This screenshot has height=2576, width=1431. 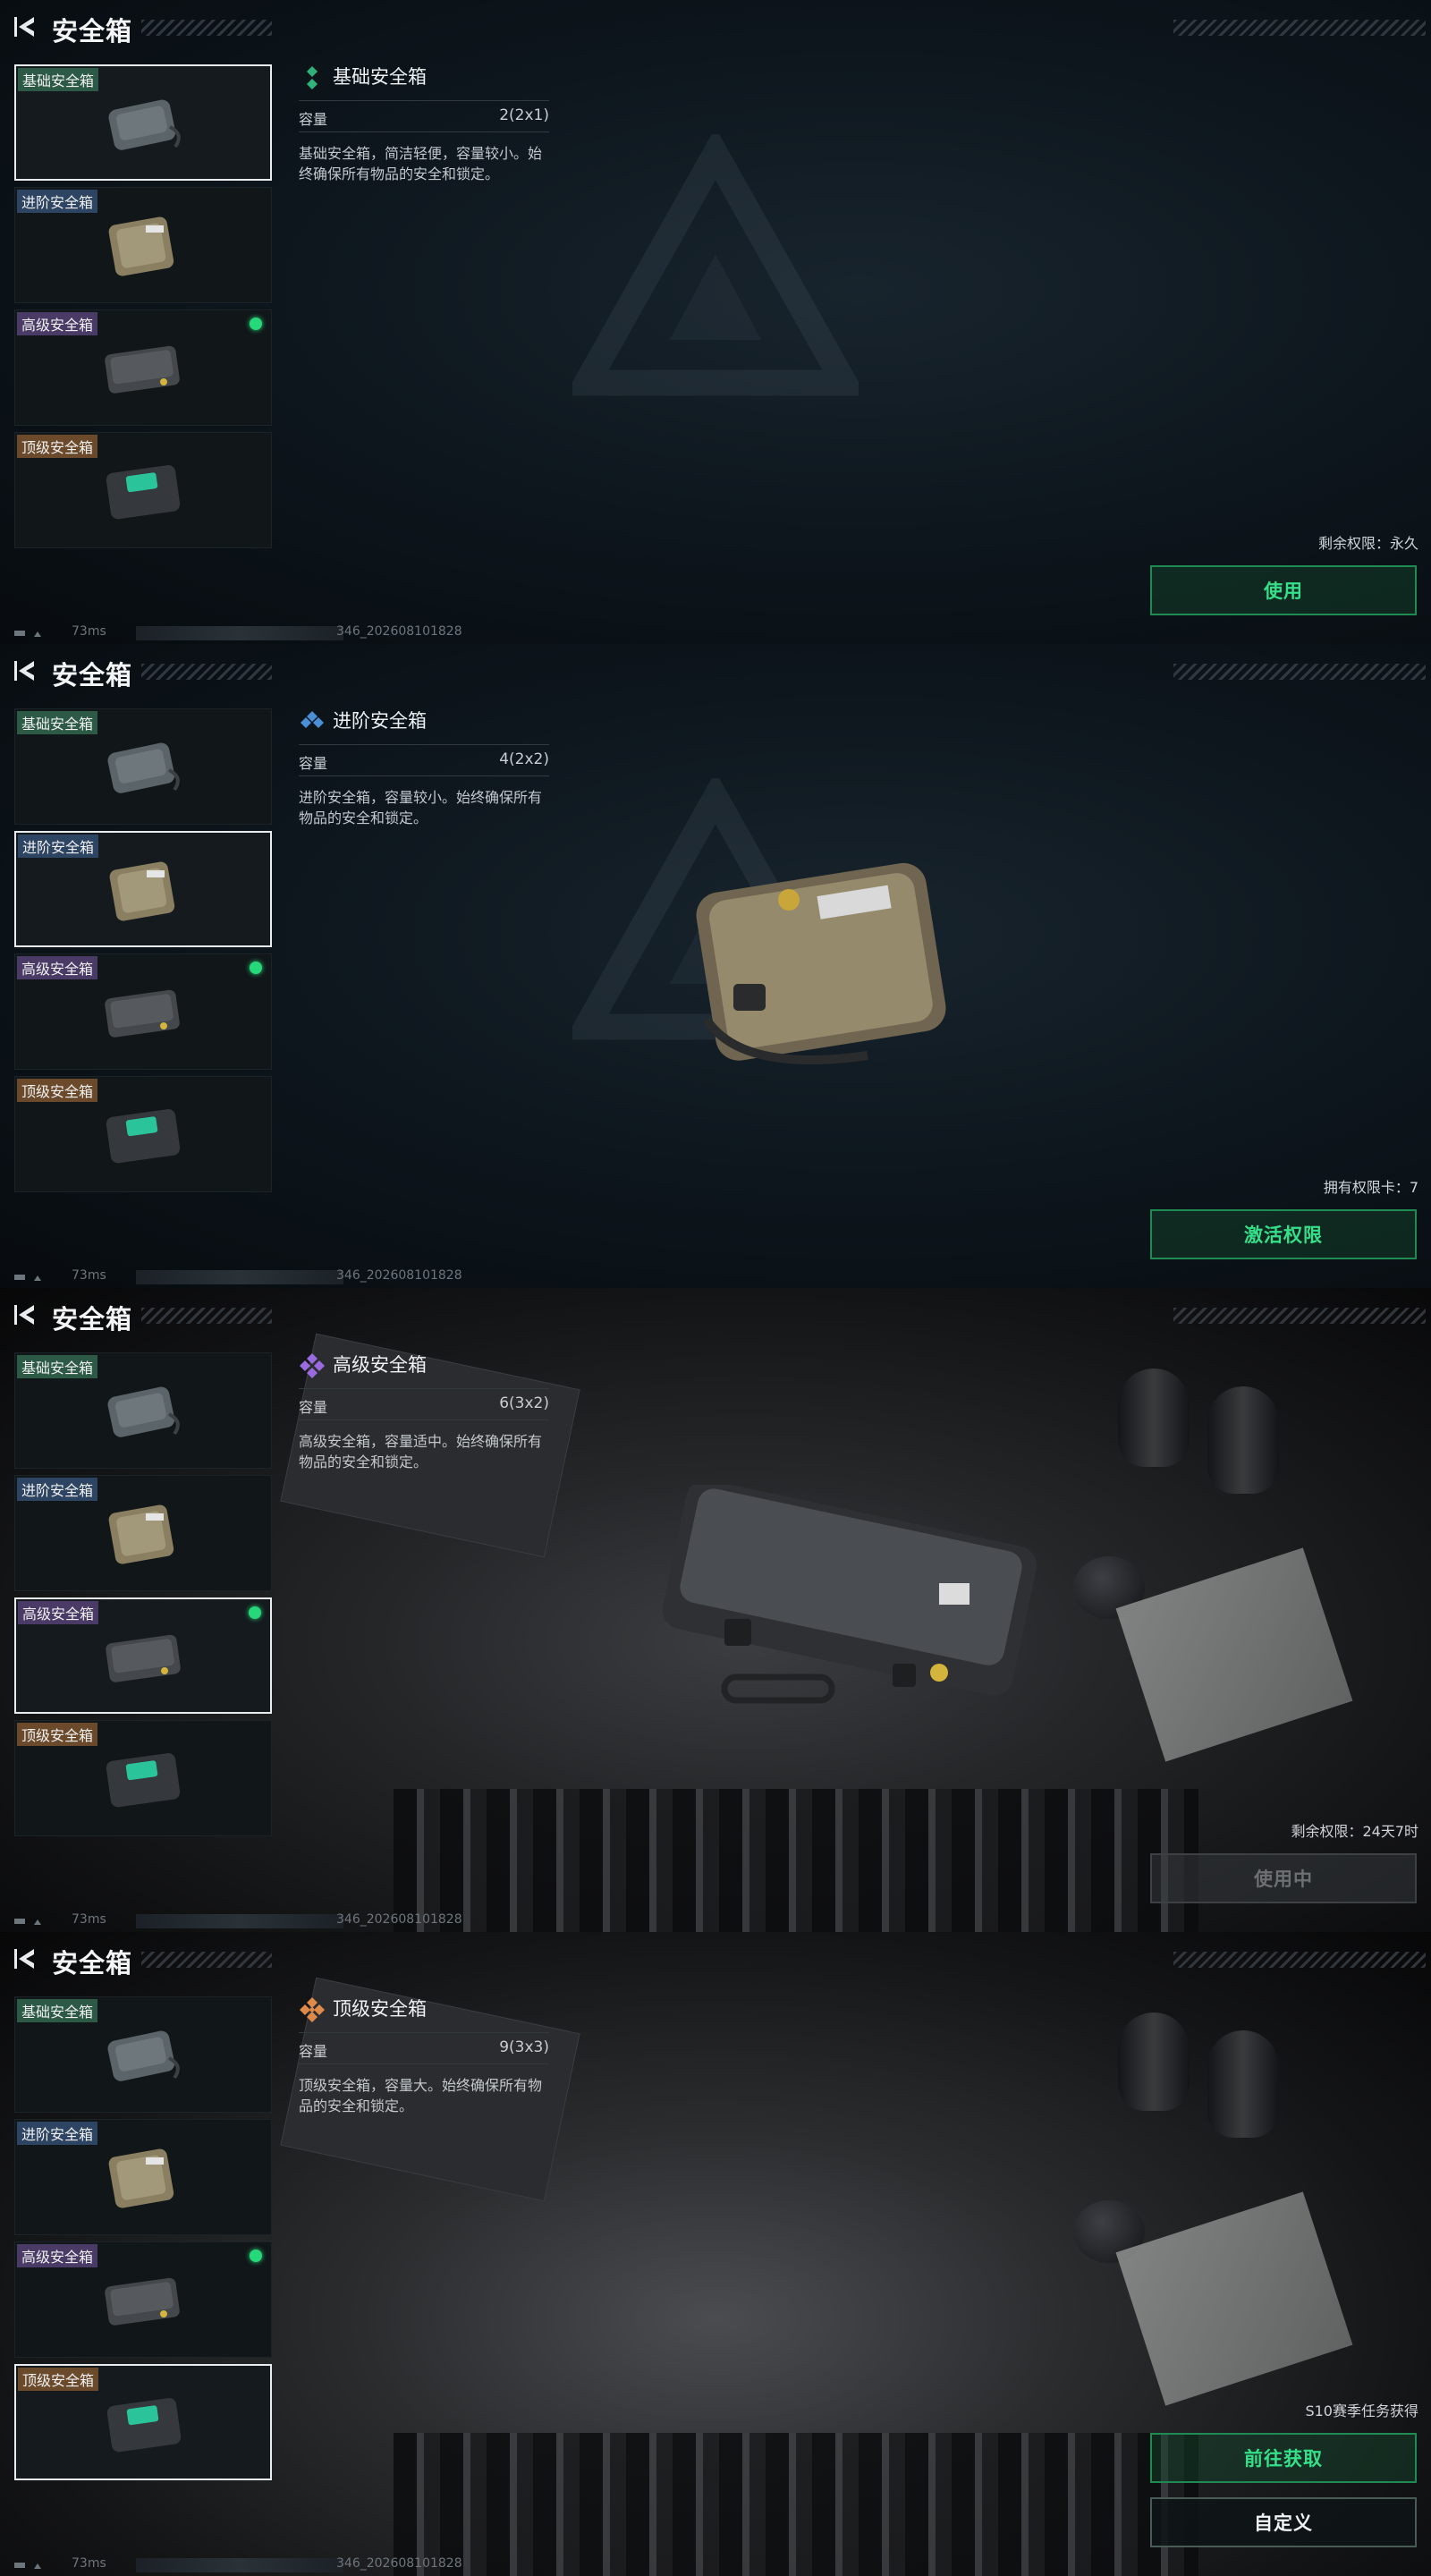 What do you see at coordinates (1371, 1187) in the screenshot?
I see `permission-card-count: 拥有权限卡：7` at bounding box center [1371, 1187].